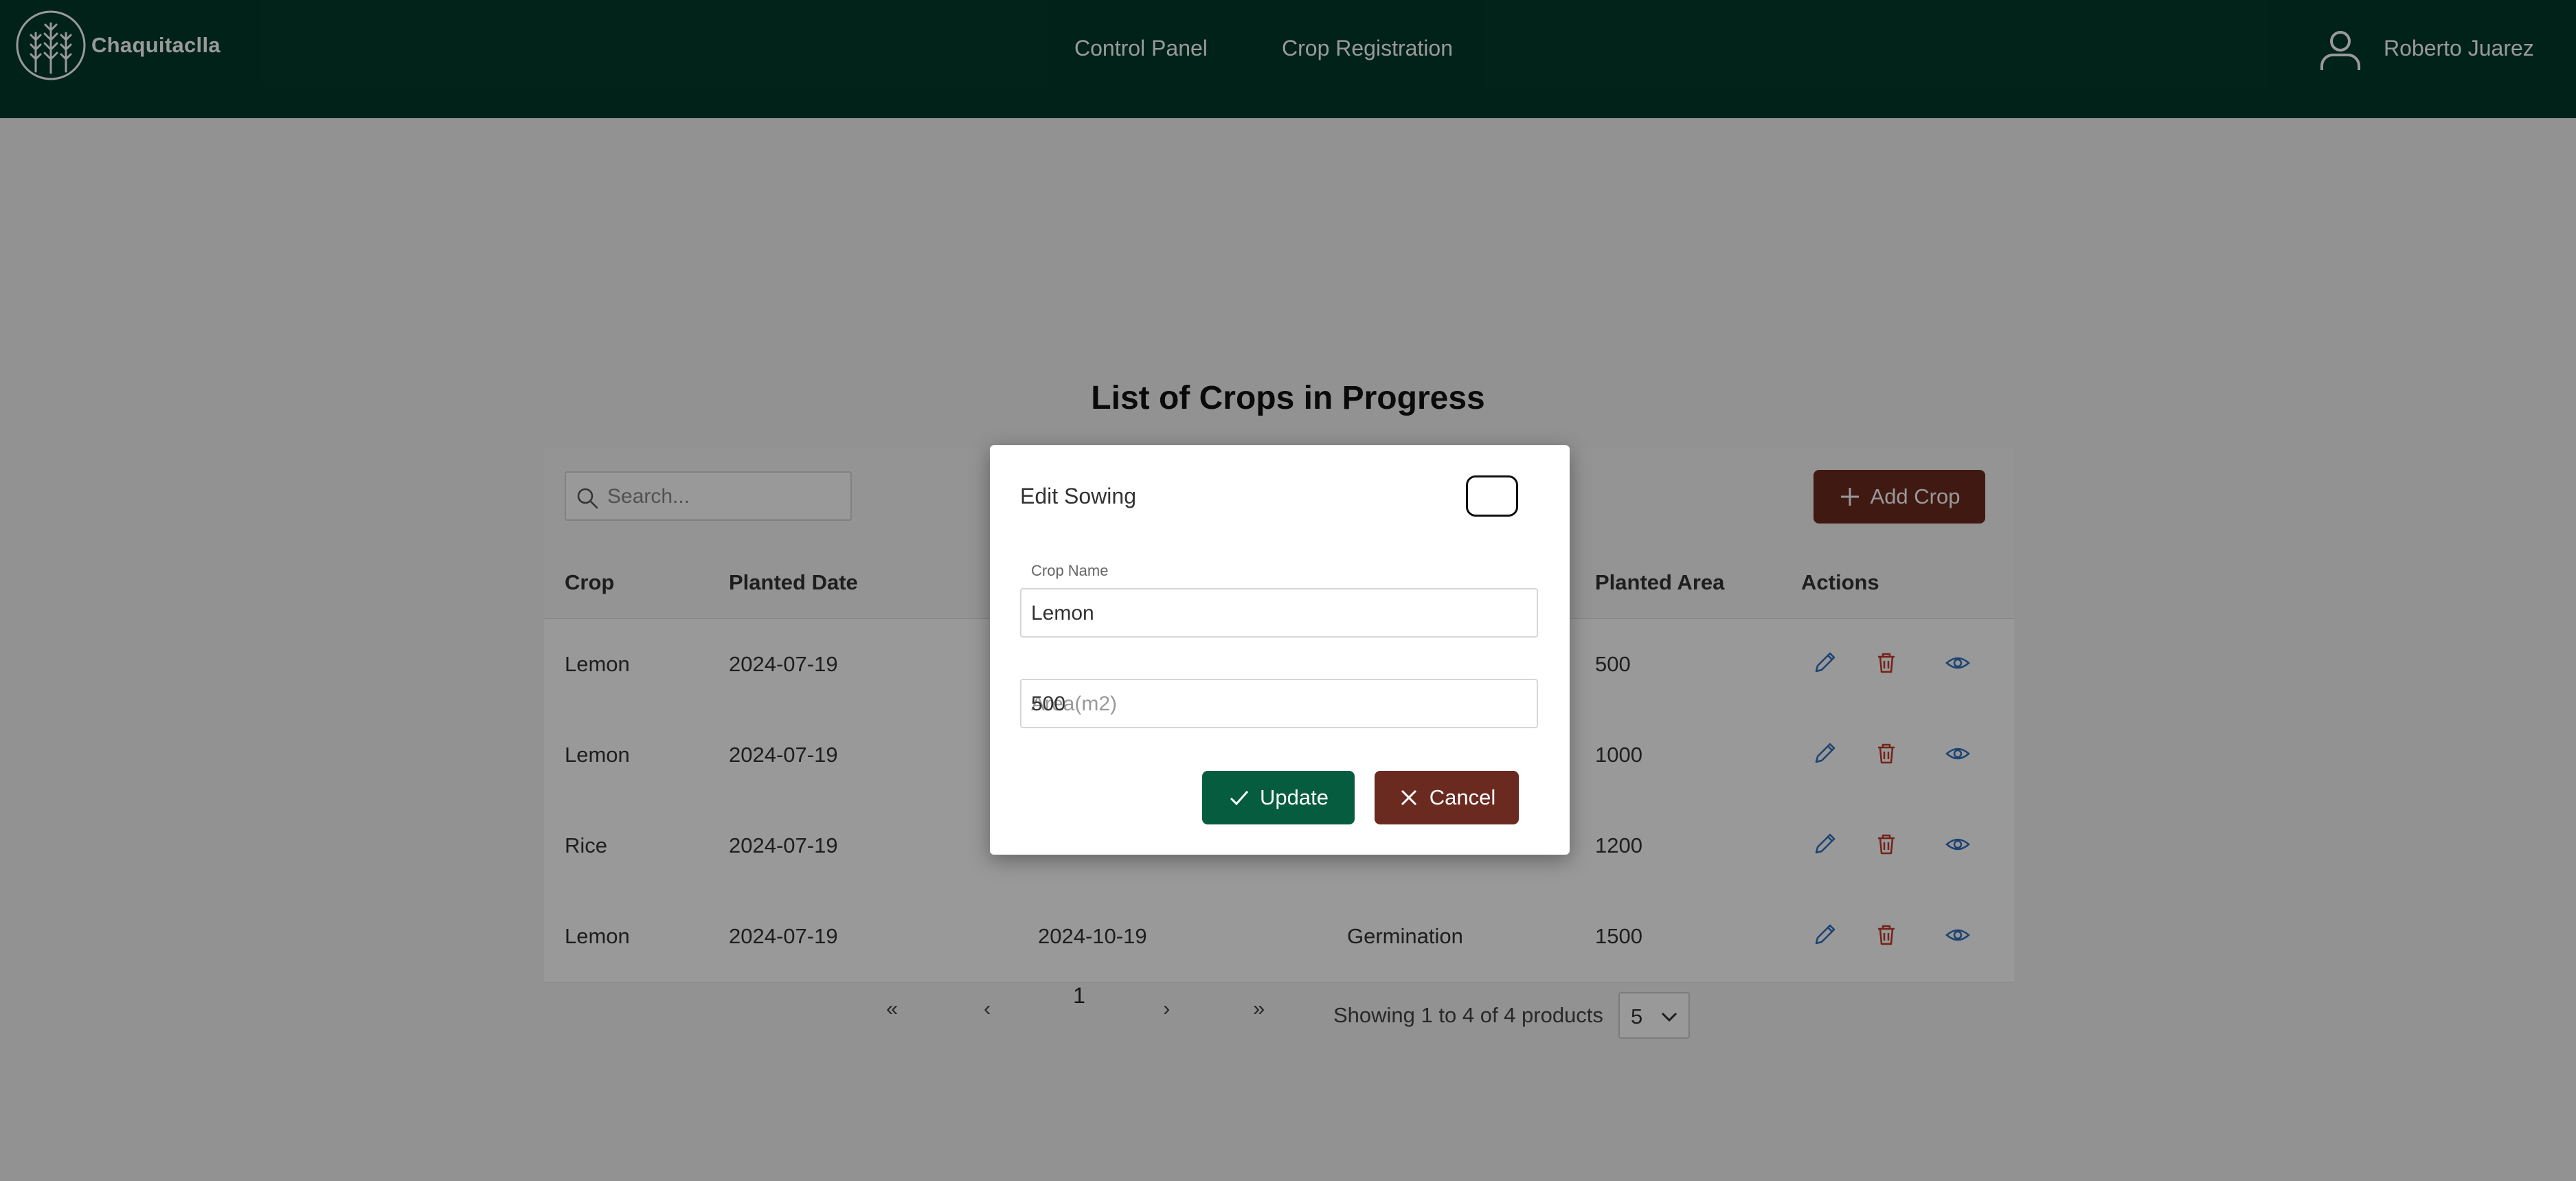 This screenshot has width=2576, height=1181. What do you see at coordinates (1294, 797) in the screenshot?
I see `update-label: Update` at bounding box center [1294, 797].